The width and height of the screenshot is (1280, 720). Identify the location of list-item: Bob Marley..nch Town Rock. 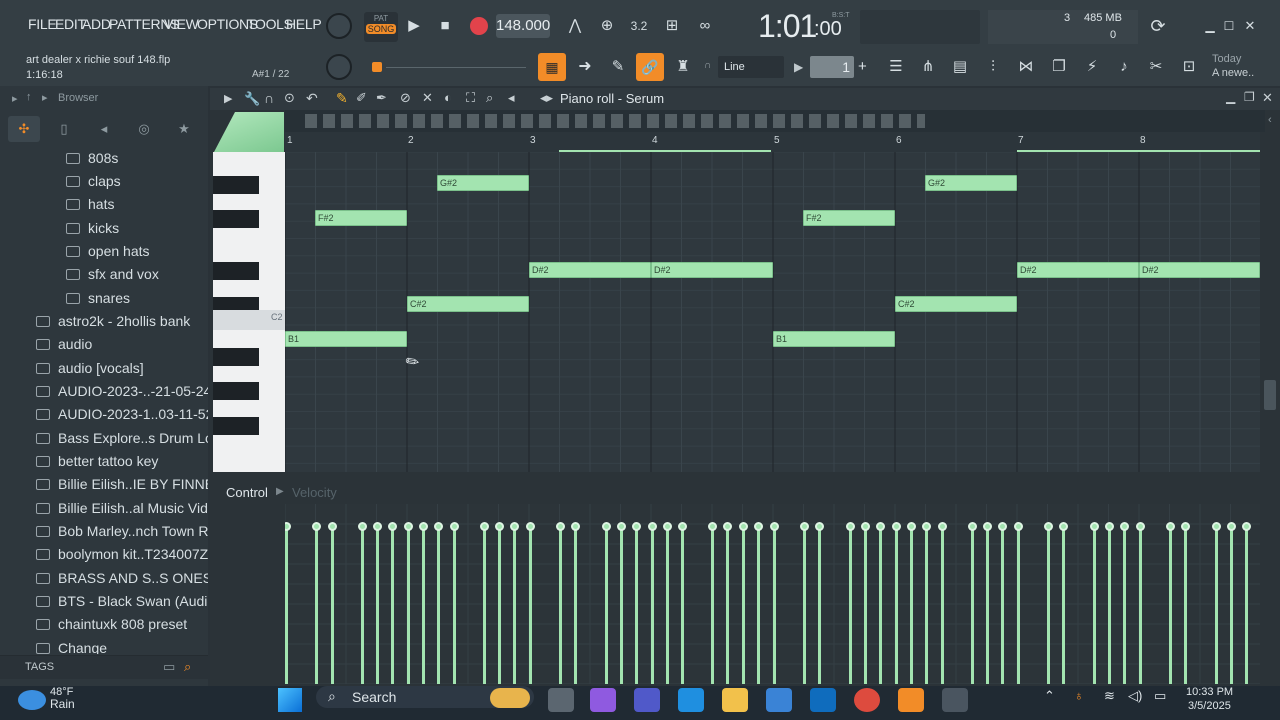
(122, 531).